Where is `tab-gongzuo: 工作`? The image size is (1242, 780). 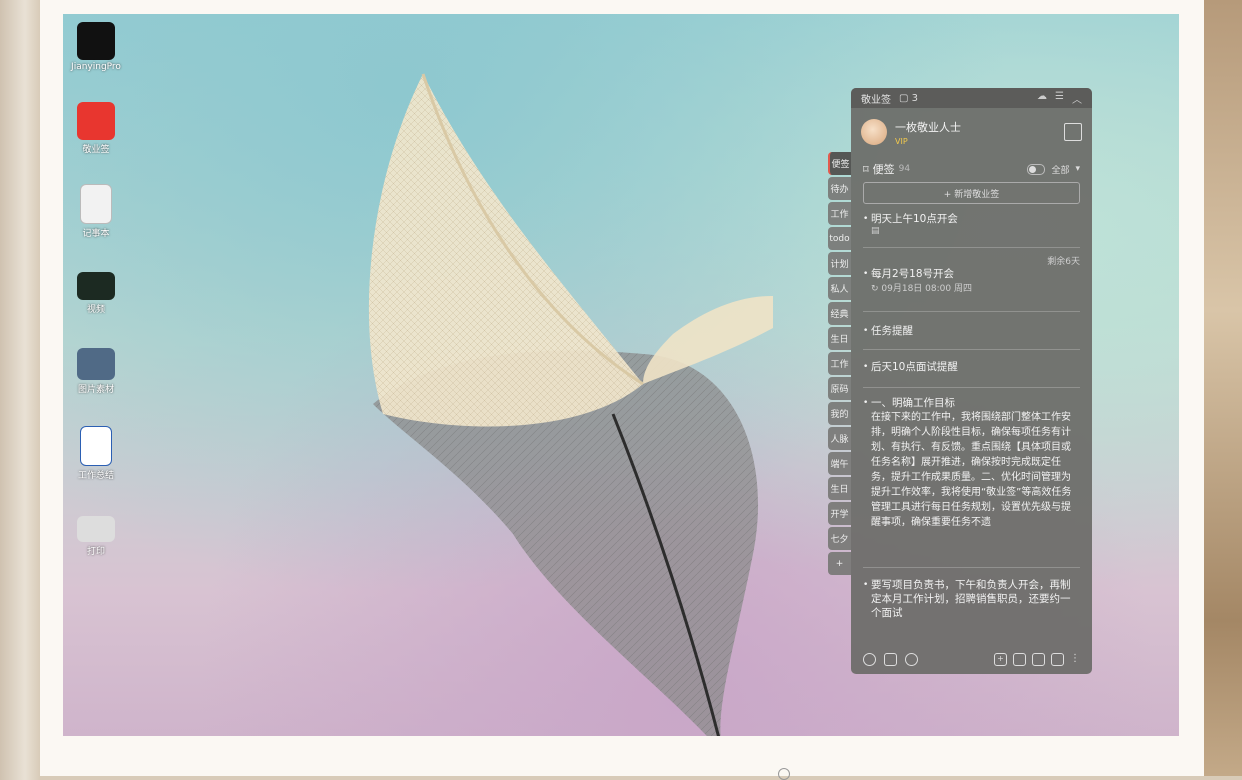 tab-gongzuo: 工作 is located at coordinates (839, 213).